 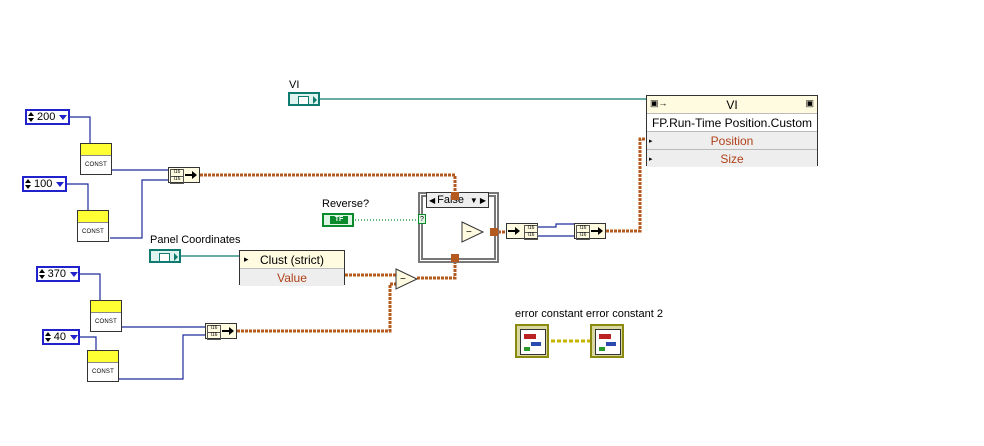 I want to click on tf-icon: TF, so click(x=339, y=220).